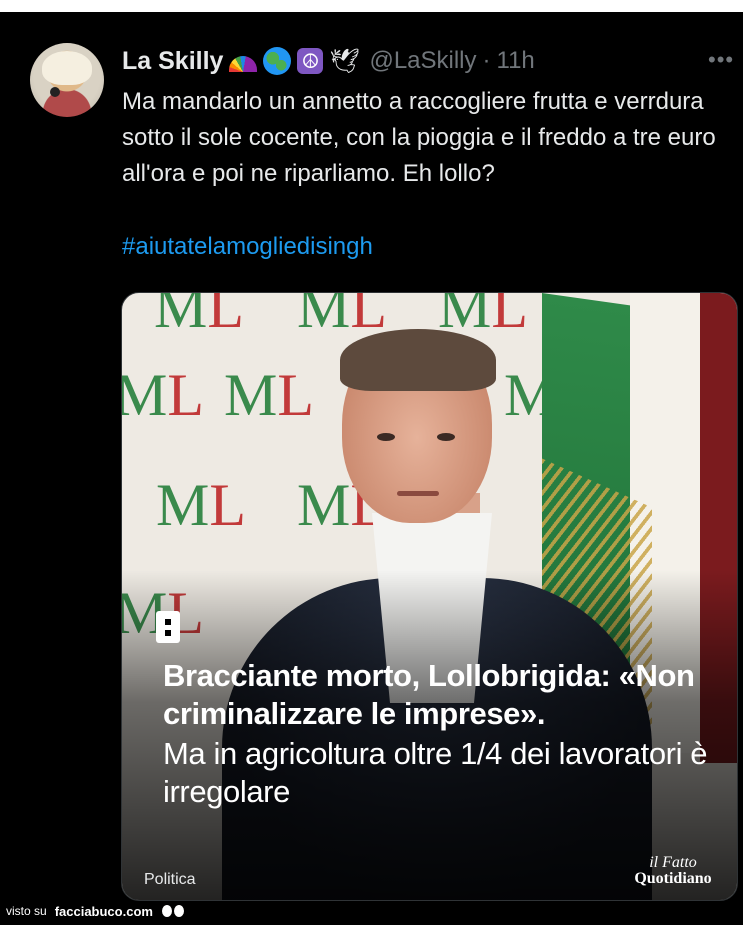  I want to click on source-logo: il Fatto Quotidiano, so click(673, 870).